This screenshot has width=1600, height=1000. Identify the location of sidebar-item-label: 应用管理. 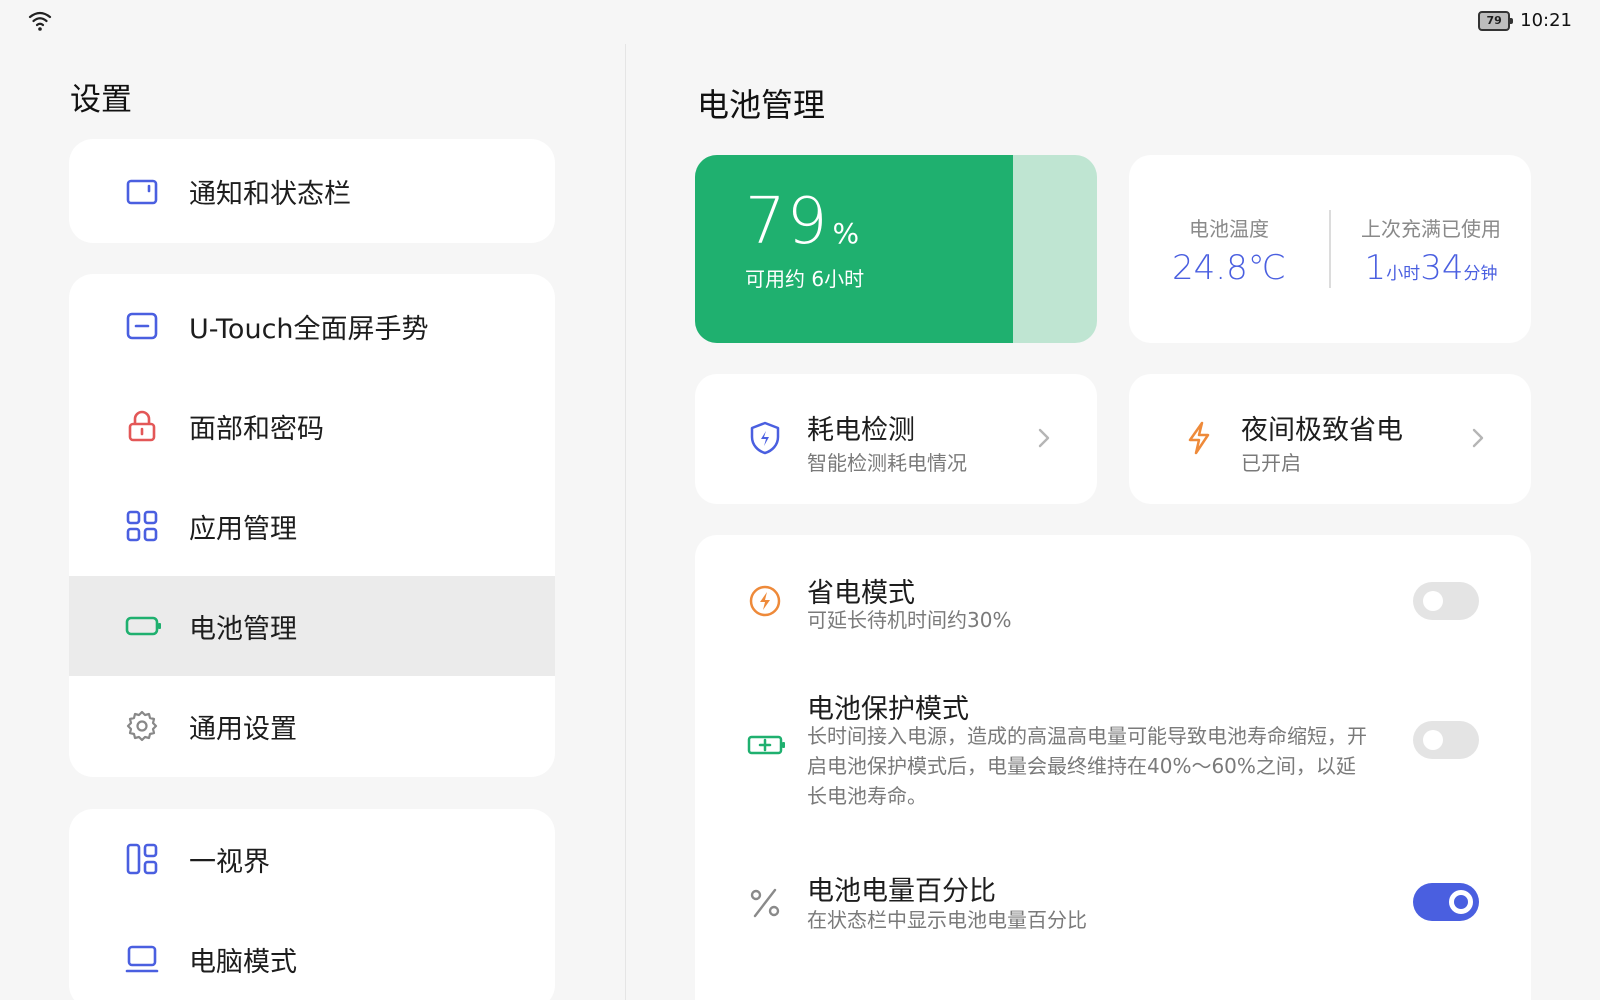
(243, 529).